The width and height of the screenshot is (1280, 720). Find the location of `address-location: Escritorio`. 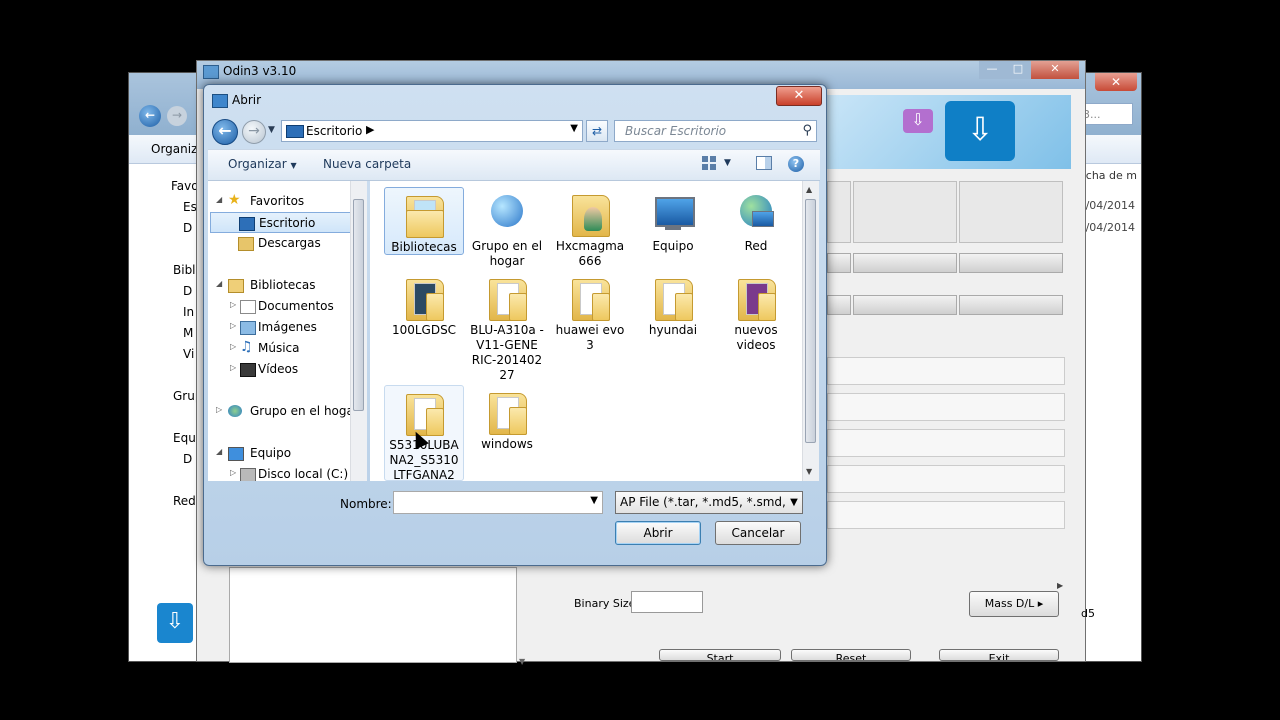

address-location: Escritorio is located at coordinates (334, 131).